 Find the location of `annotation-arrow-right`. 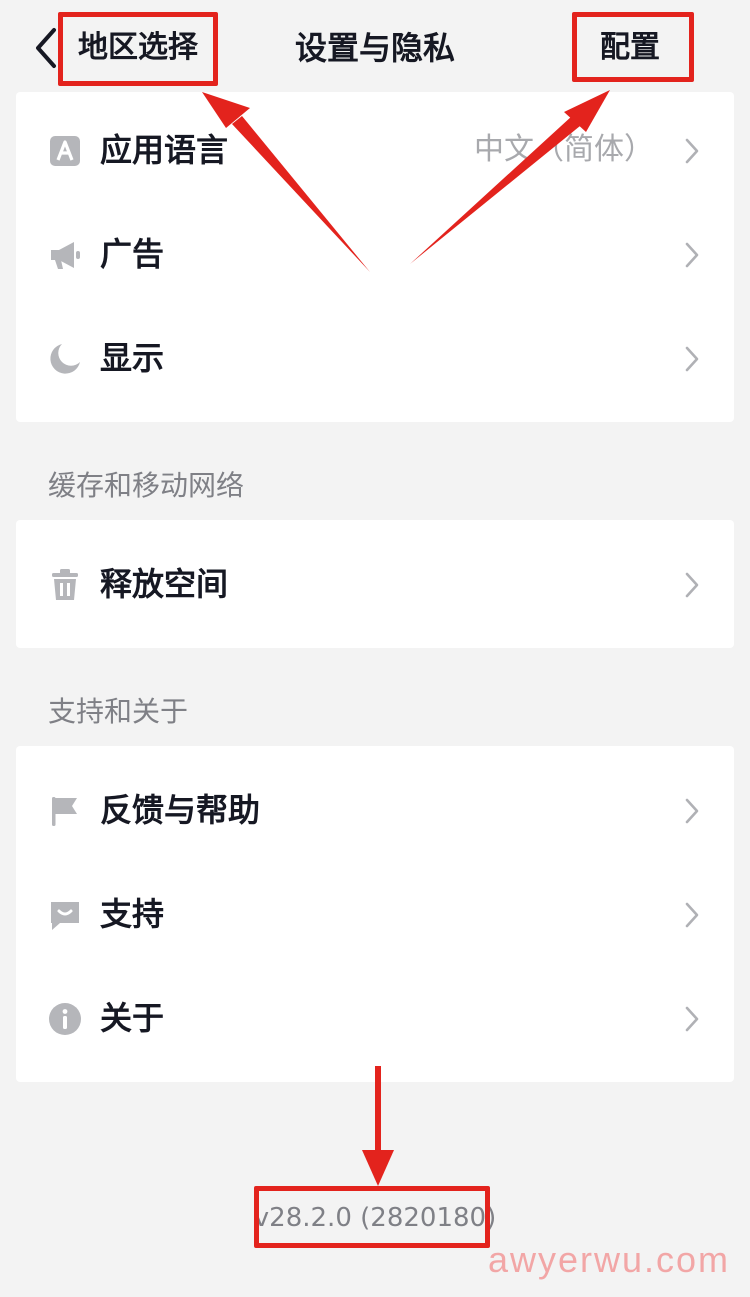

annotation-arrow-right is located at coordinates (495, 190).